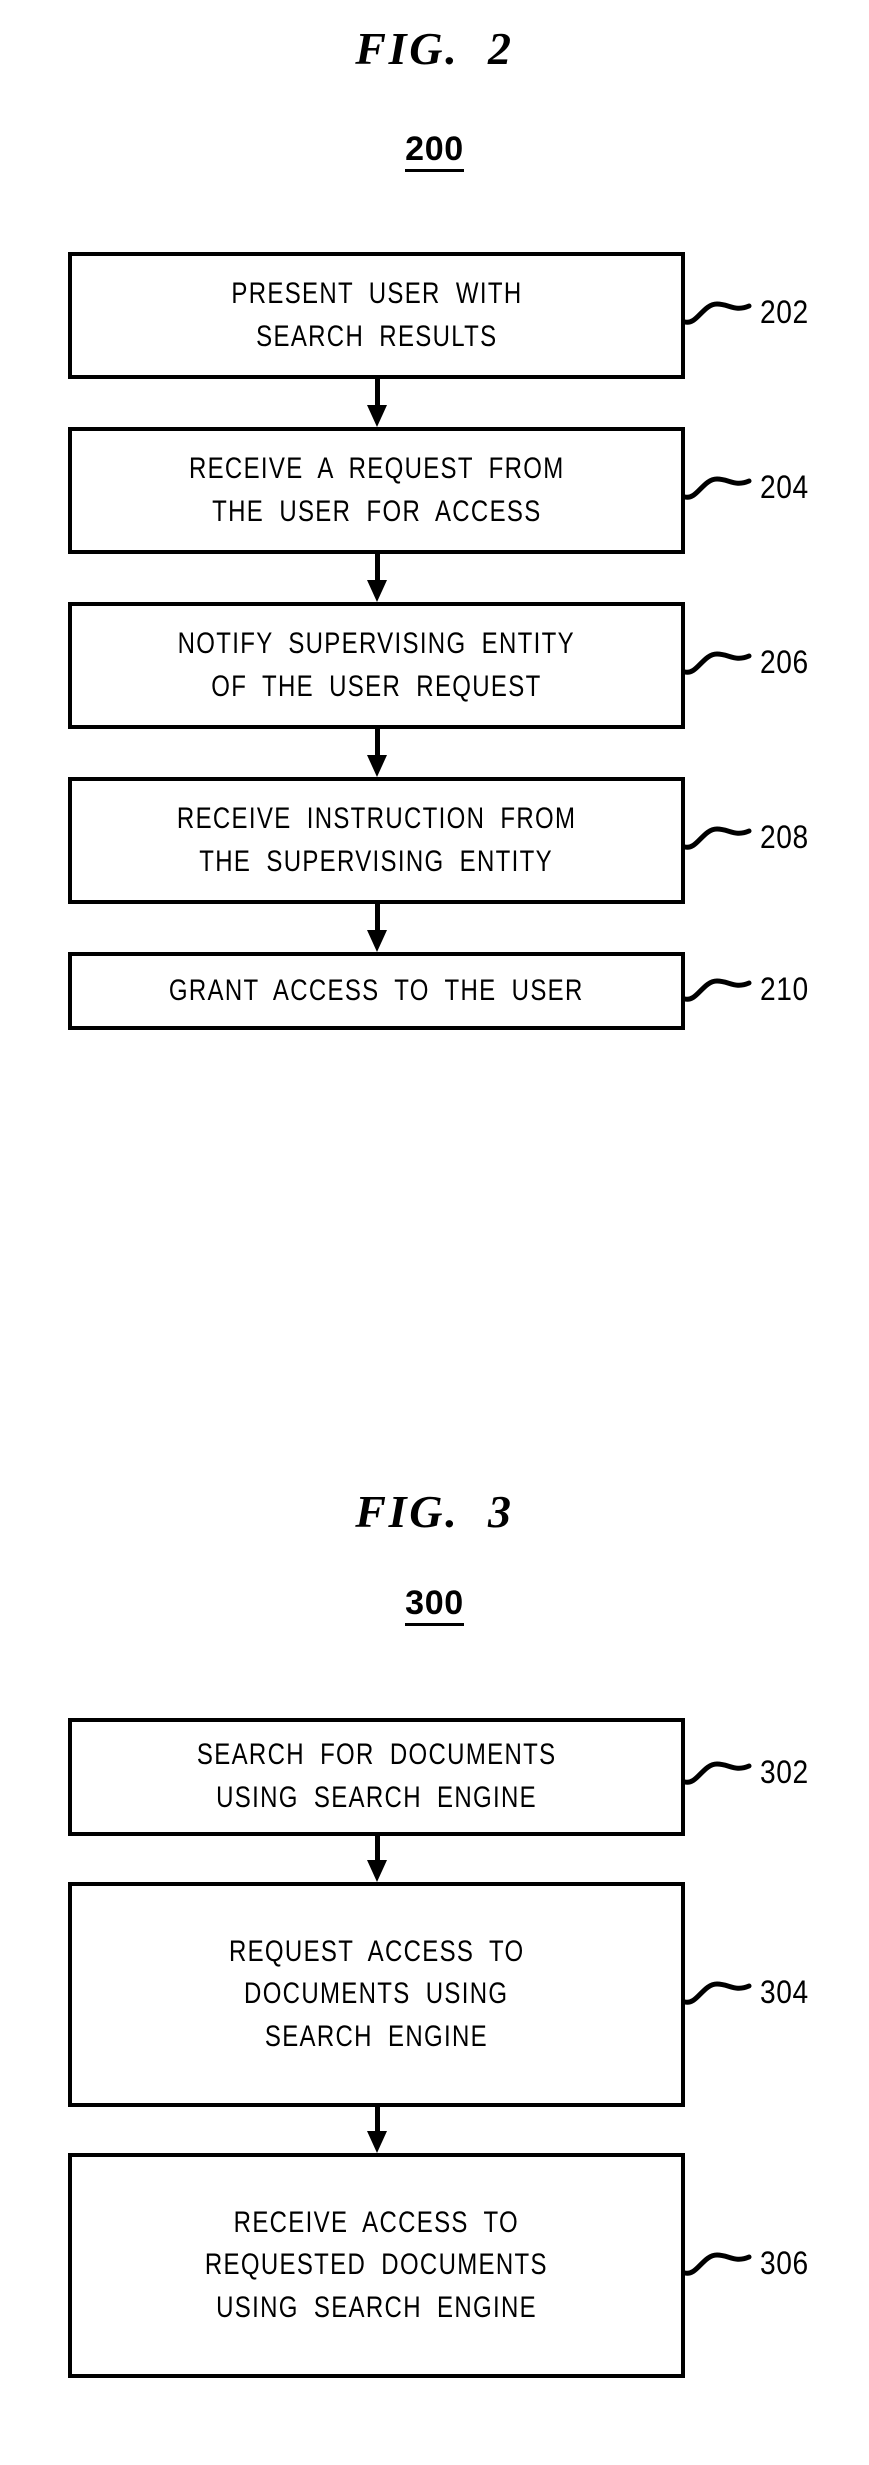 This screenshot has width=869, height=2465. Describe the element at coordinates (376, 468) in the screenshot. I see `flow-step-204-line-1: RECEIVE A REQUEST FROM` at that location.